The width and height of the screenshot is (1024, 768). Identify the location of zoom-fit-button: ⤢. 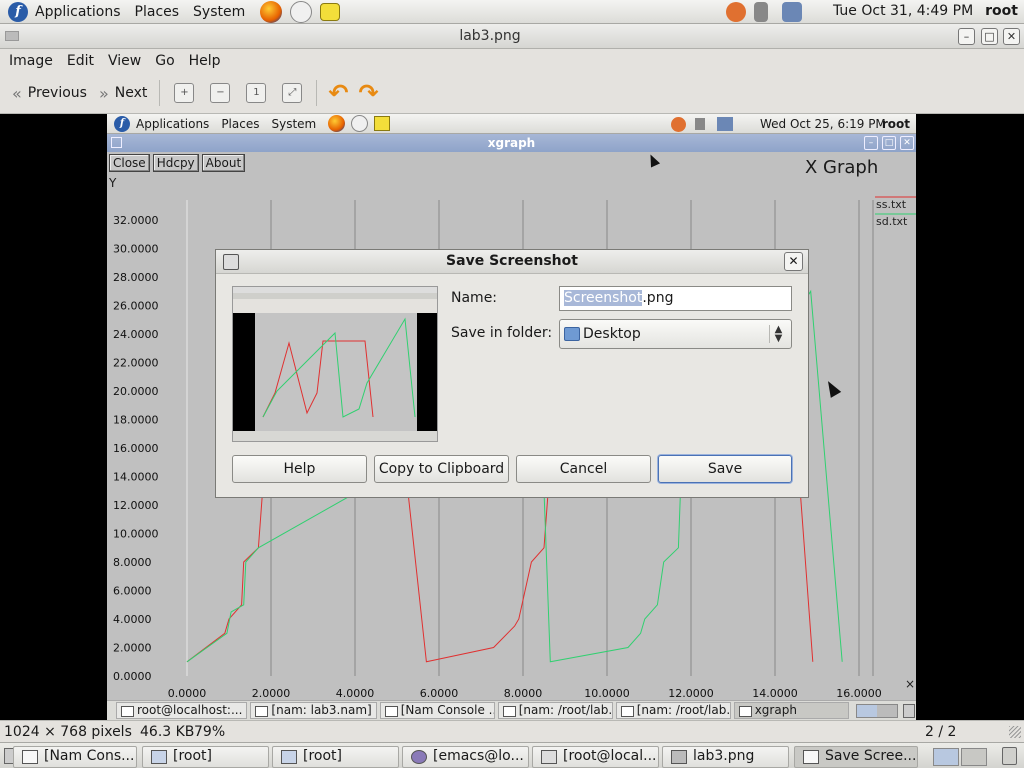
(292, 93).